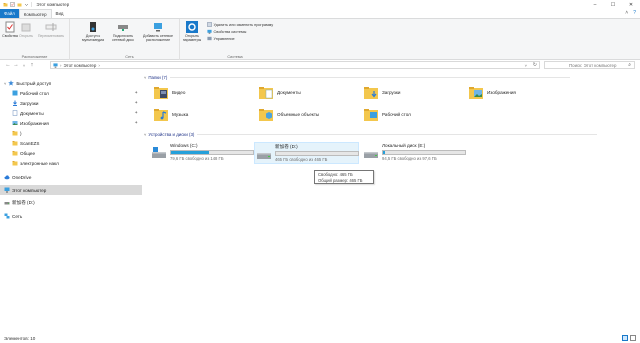 The image size is (640, 343). I want to click on sidebar-item-desktop: Рабочий стол ✦, so click(71, 93).